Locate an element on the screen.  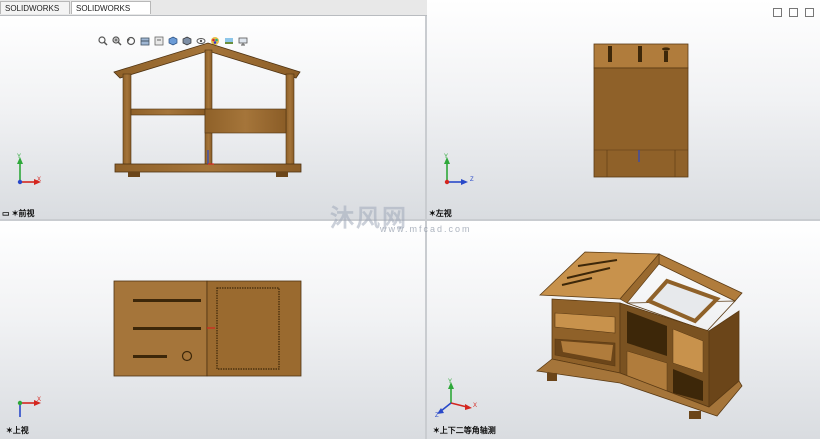
viewport-left-label: ✶左视 is located at coordinates (440, 213).